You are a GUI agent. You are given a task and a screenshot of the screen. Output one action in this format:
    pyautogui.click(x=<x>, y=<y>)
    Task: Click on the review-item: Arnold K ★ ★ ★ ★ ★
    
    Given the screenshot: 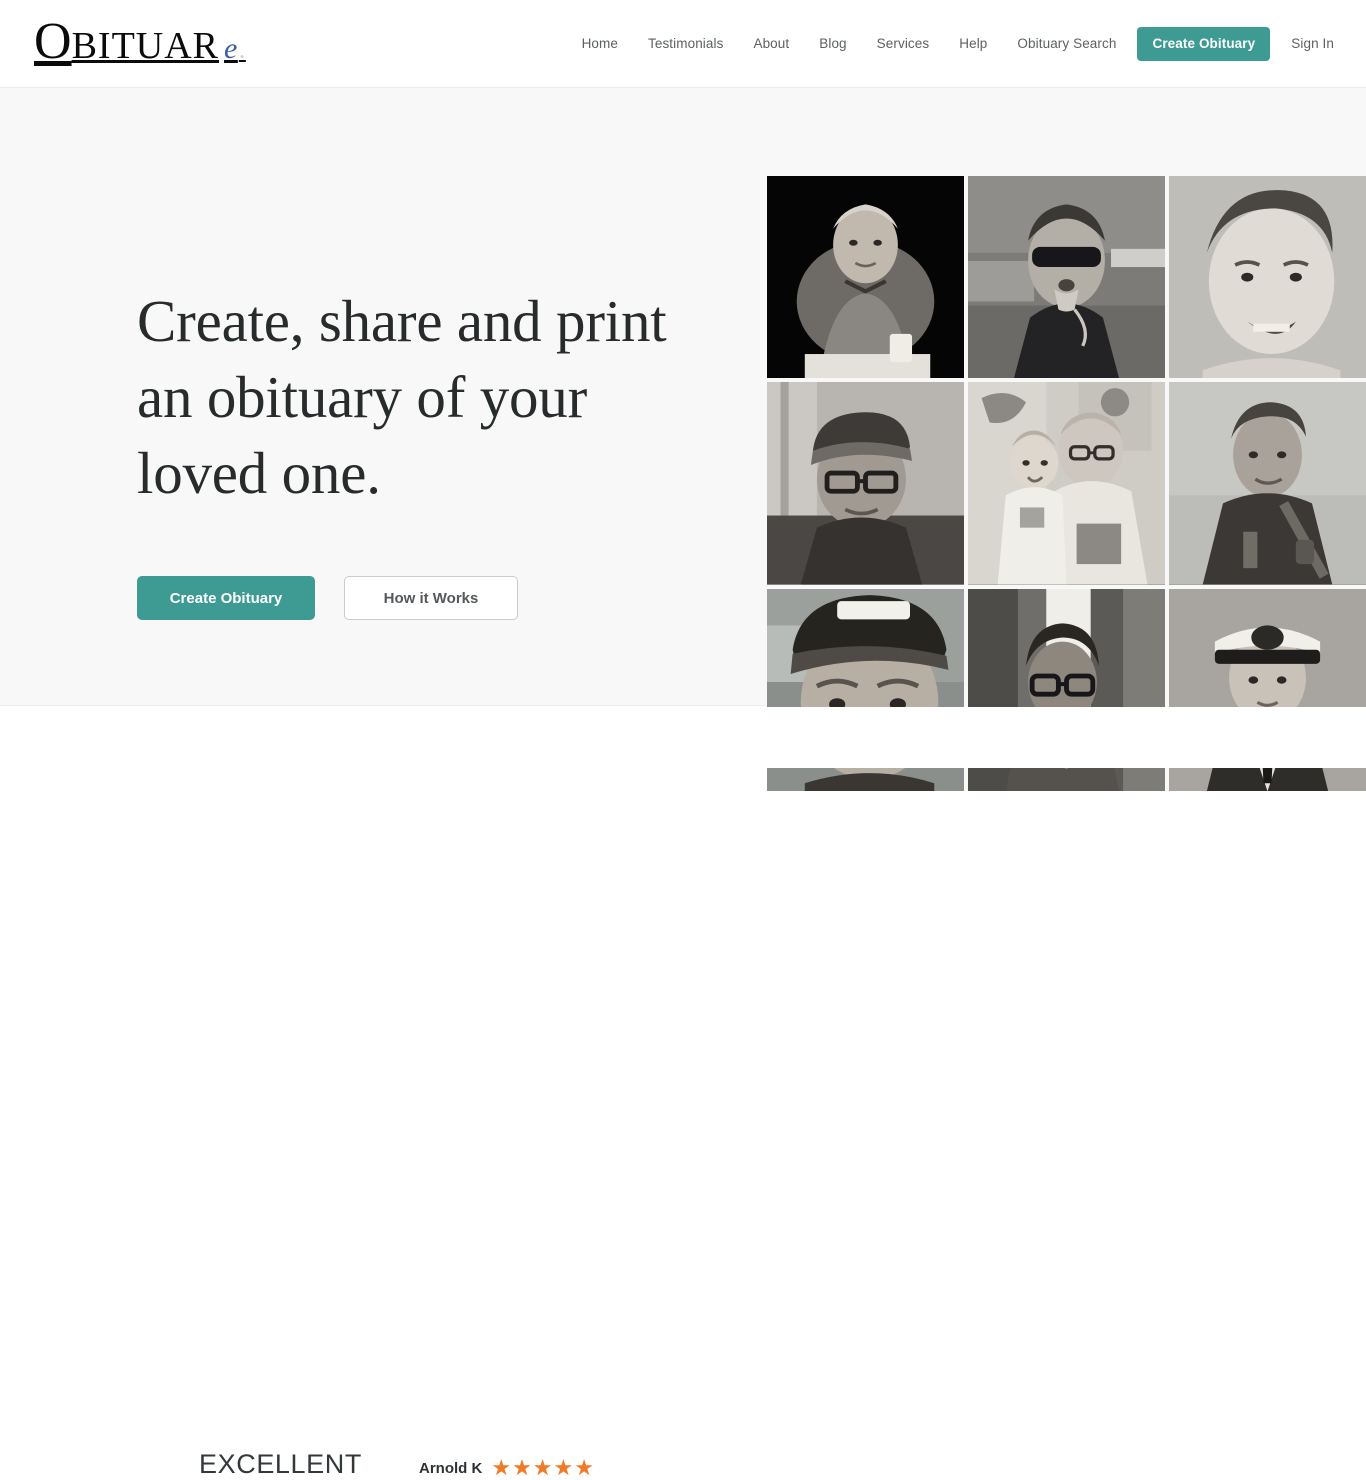 What is the action you would take?
    pyautogui.click(x=506, y=1468)
    